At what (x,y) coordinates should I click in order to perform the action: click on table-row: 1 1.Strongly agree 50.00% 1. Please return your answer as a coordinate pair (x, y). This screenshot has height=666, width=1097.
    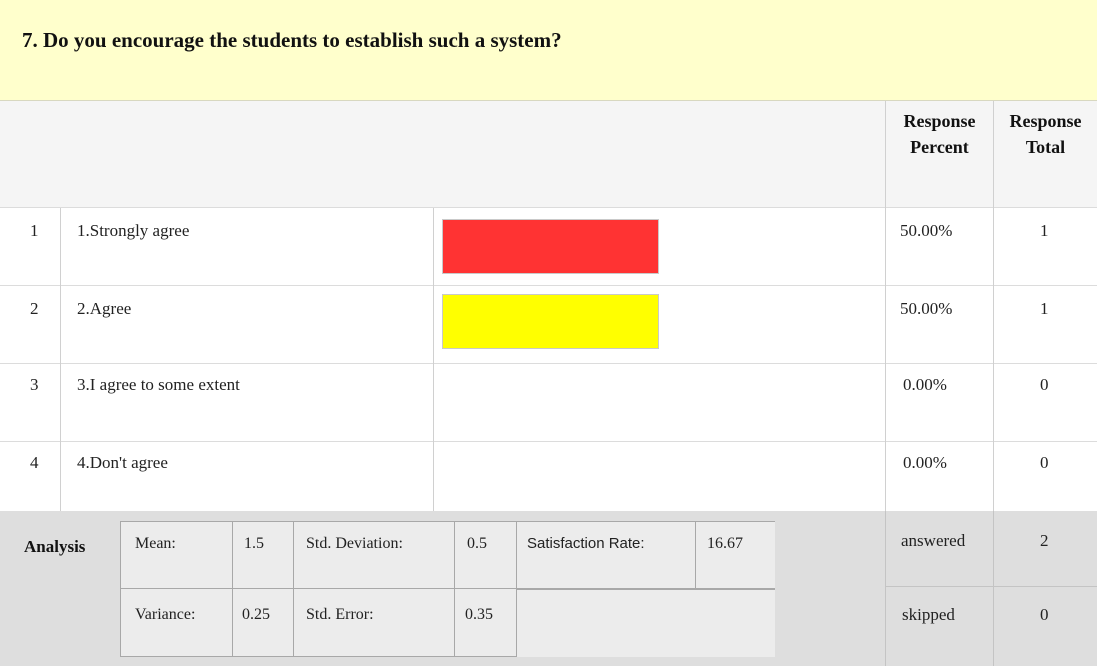
    Looking at the image, I should click on (548, 247).